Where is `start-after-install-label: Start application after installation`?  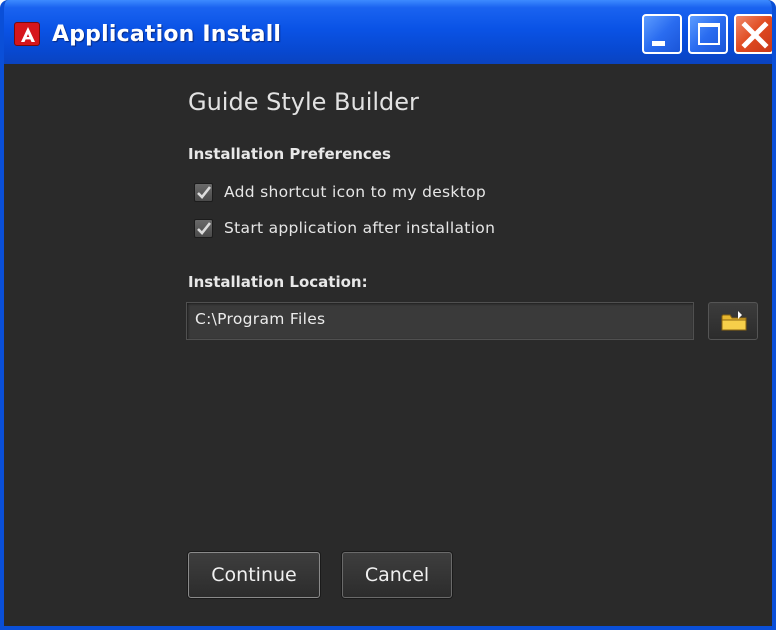
start-after-install-label: Start application after installation is located at coordinates (360, 228).